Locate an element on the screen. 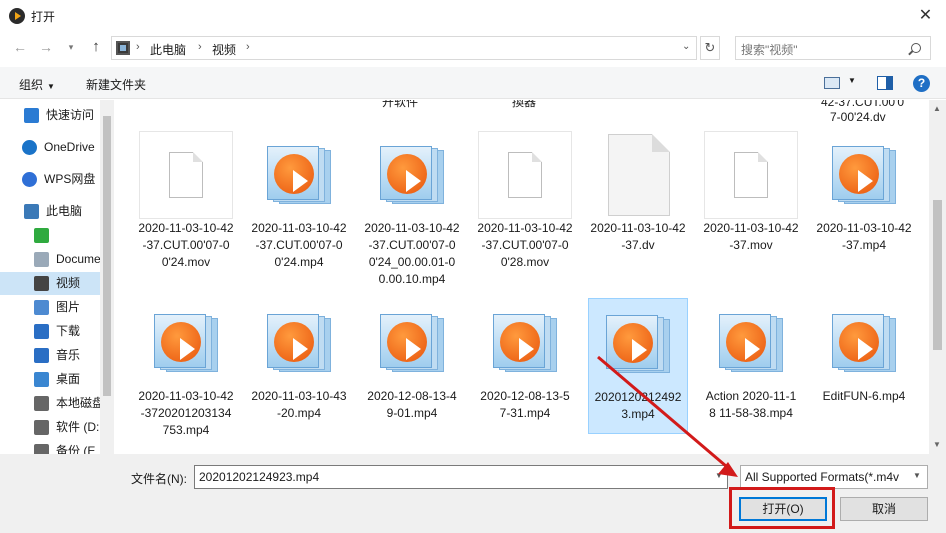 The image size is (946, 533). file-item: Action 2020-11-18 11-58-38.mp4 is located at coordinates (751, 360).